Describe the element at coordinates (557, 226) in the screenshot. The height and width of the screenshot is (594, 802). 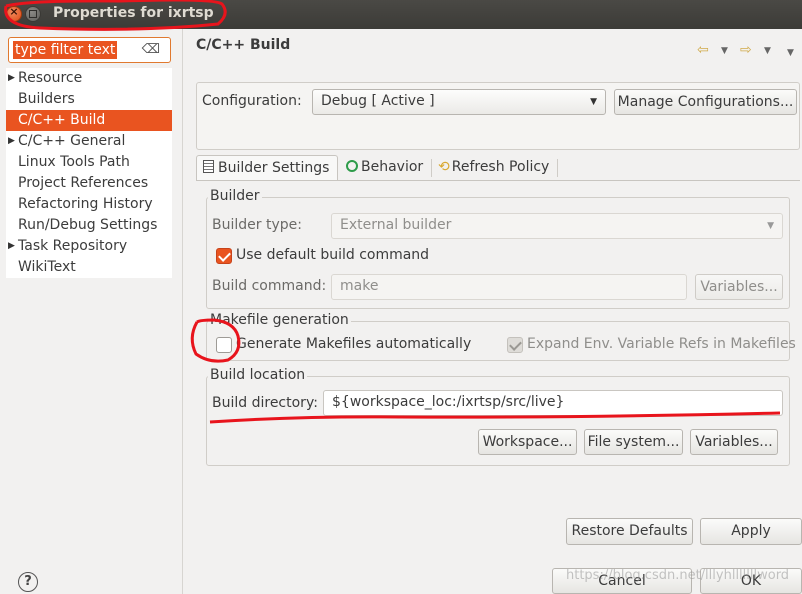
I see `builder-type-select: External builder ▼` at that location.